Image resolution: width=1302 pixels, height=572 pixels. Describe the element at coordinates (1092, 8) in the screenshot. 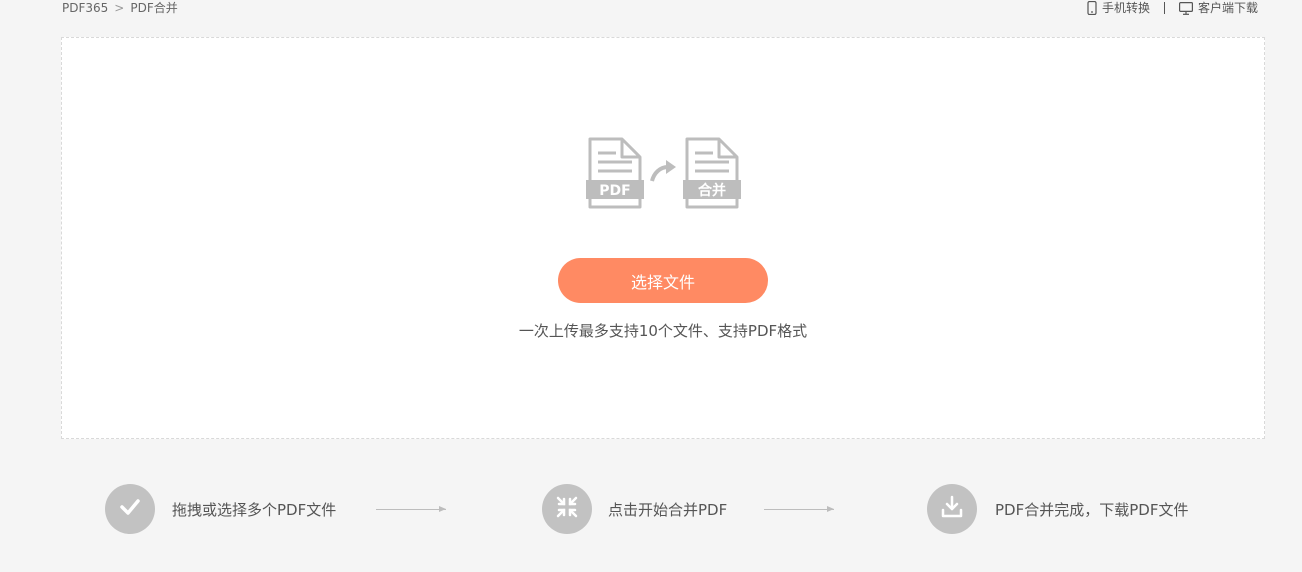

I see `phone-icon` at that location.